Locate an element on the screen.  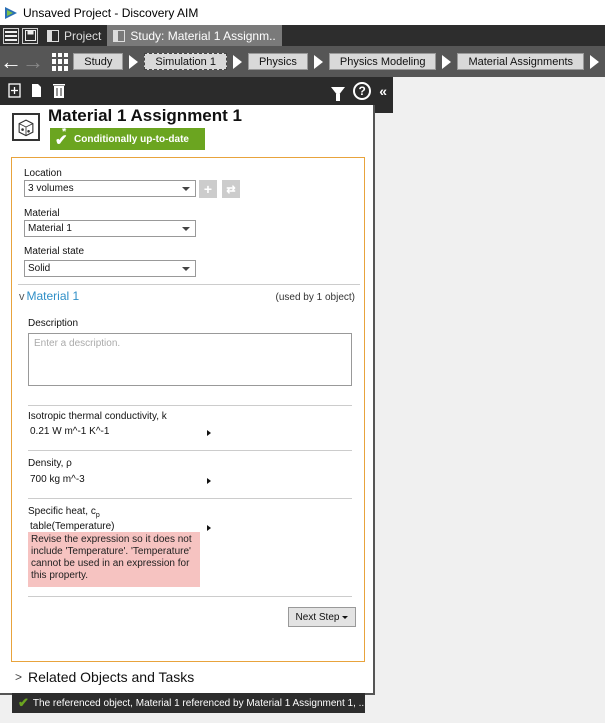
specific-heat-value: table(Temperature) is located at coordinates (72, 526).